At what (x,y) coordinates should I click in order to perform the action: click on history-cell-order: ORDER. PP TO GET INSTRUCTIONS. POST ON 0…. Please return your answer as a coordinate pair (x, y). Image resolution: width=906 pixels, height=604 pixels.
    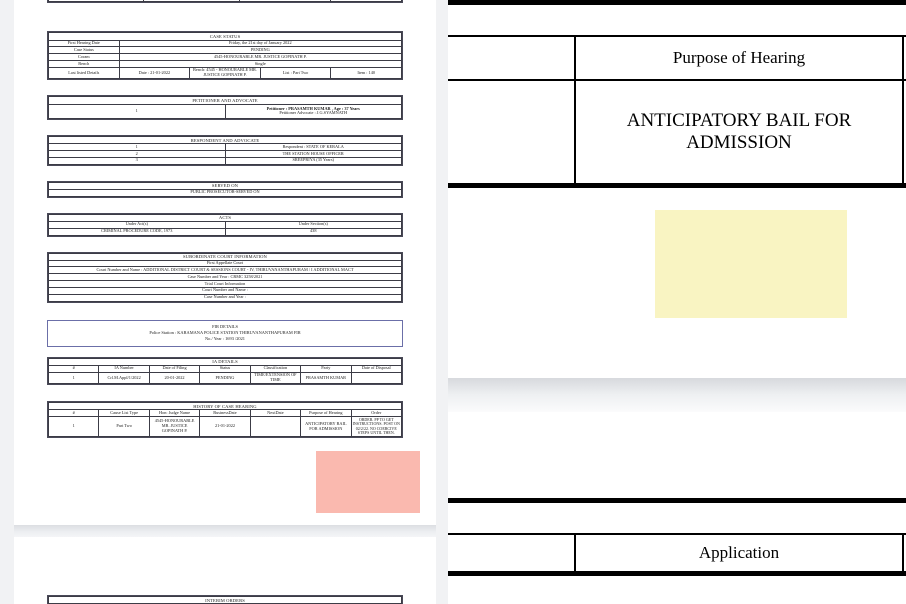
    Looking at the image, I should click on (376, 427).